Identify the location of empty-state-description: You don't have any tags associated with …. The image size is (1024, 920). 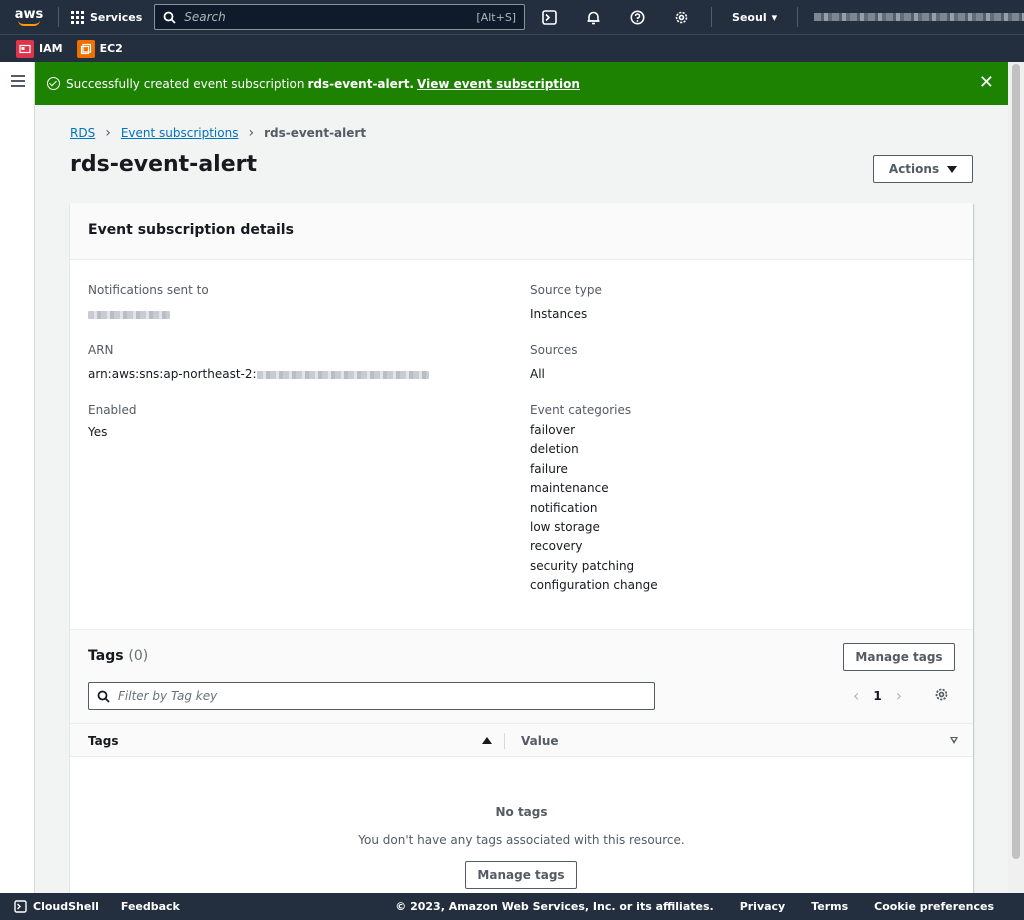
(521, 840).